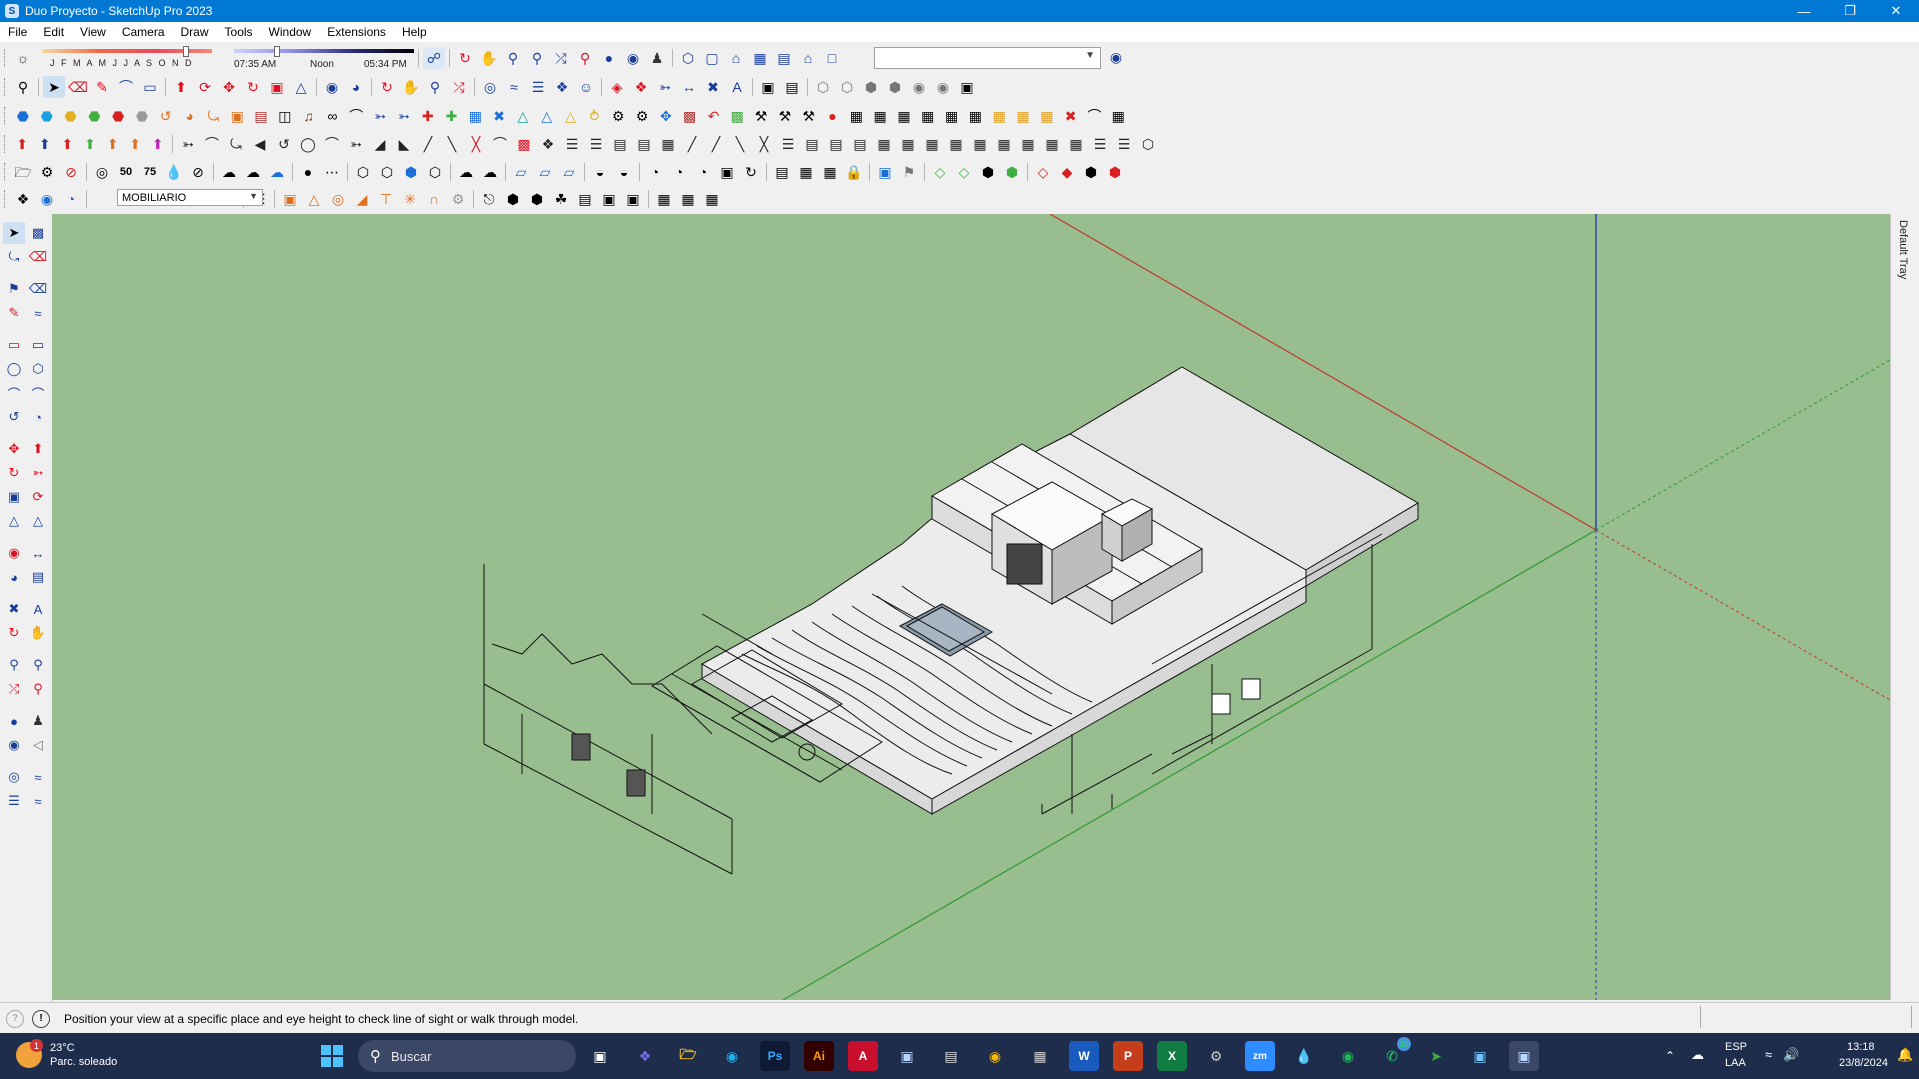 The width and height of the screenshot is (1919, 1079). I want to click on plugin-push-green-icon: ⬆, so click(90, 144).